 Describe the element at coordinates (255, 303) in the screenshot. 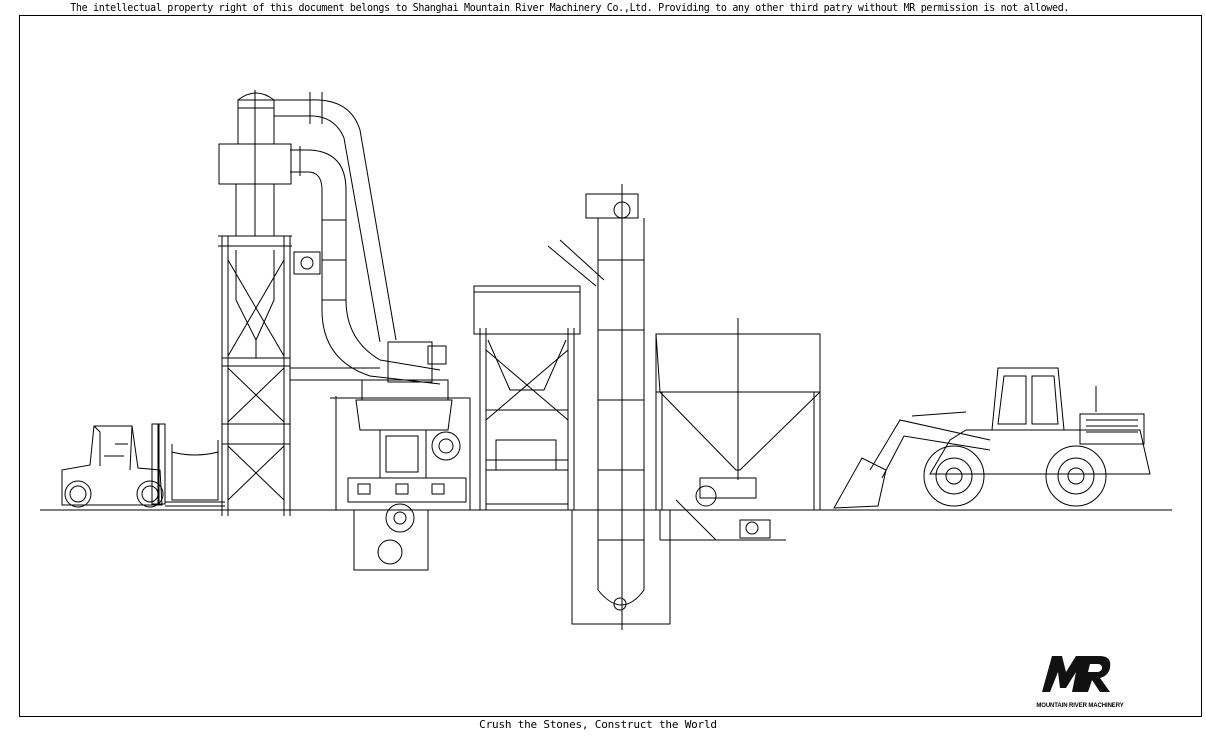

I see `pulse-dust-collector` at that location.